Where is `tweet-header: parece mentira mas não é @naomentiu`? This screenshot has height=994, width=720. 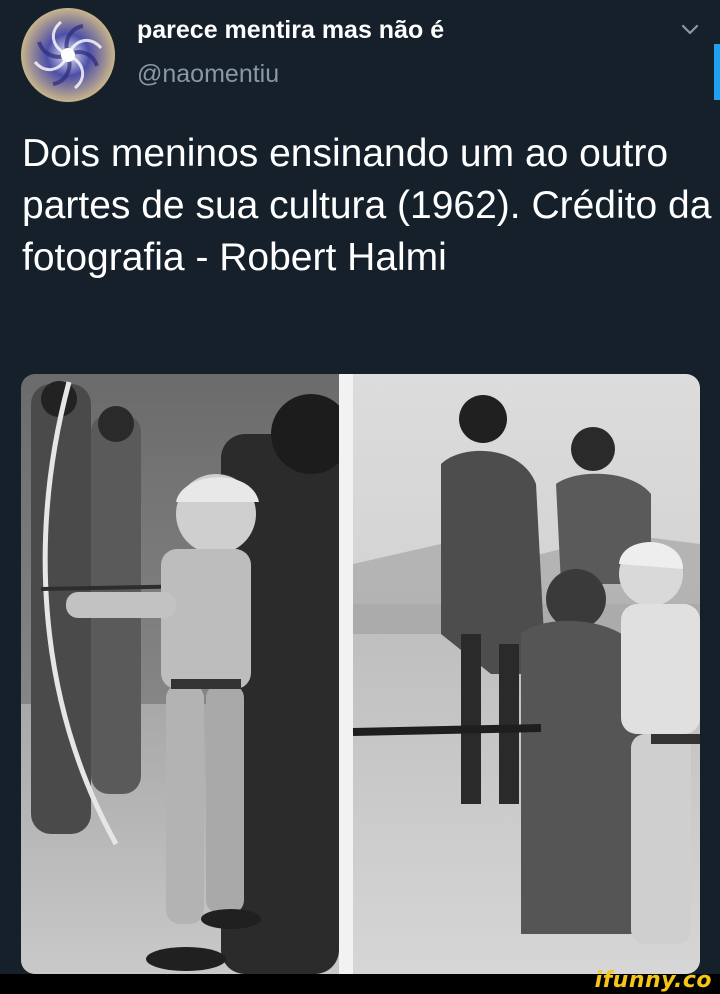
tweet-header: parece mentira mas não é @naomentiu is located at coordinates (360, 55).